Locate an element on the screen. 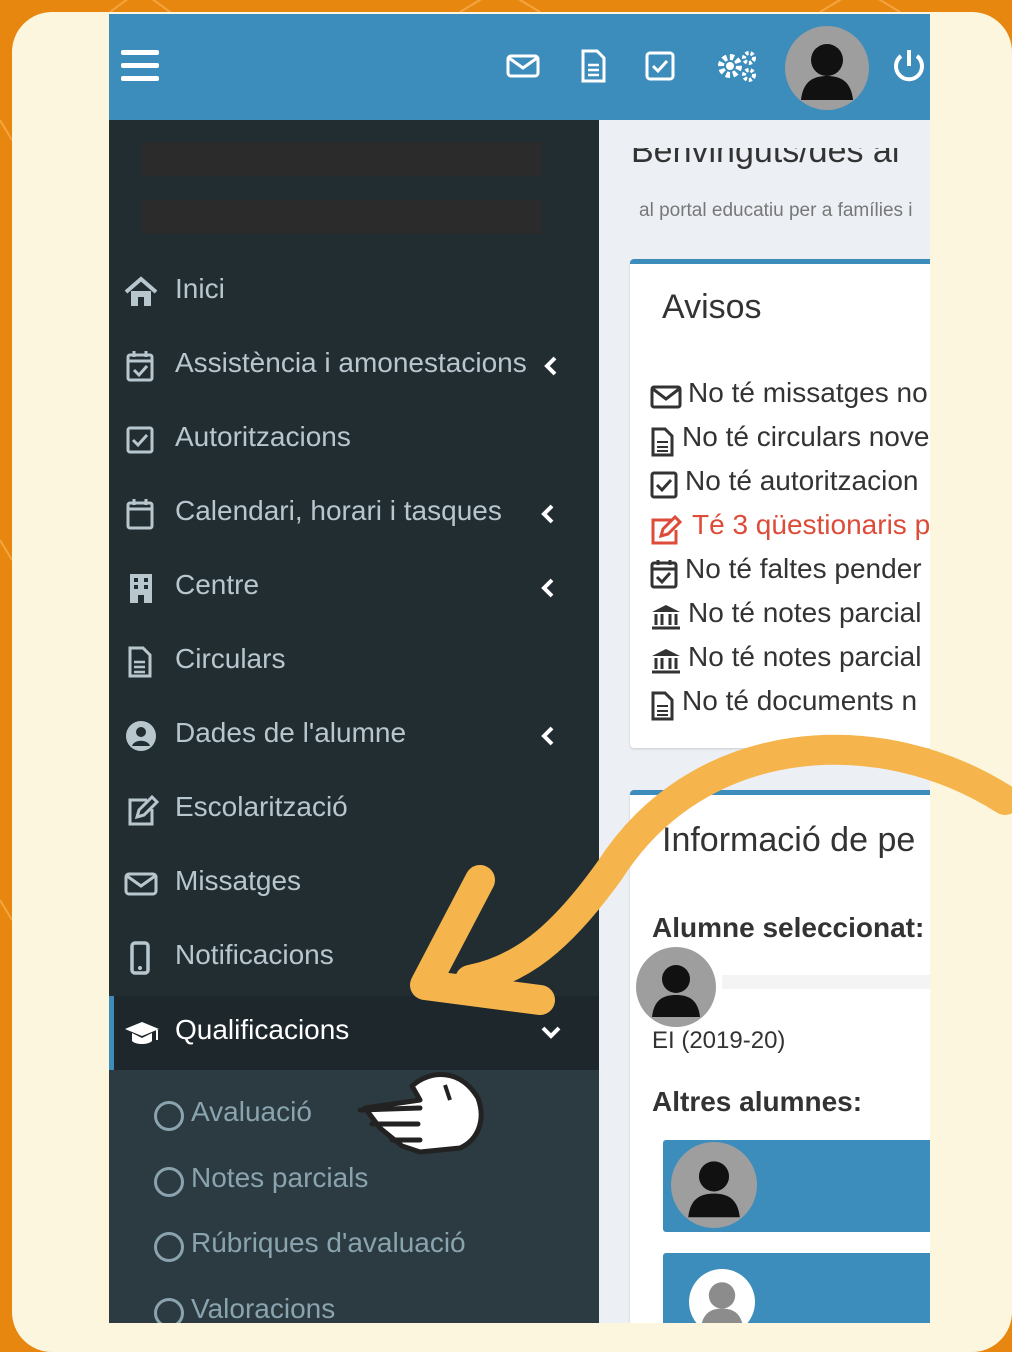  submenu-item-label: Rúbriques d'avaluació is located at coordinates (328, 1242).